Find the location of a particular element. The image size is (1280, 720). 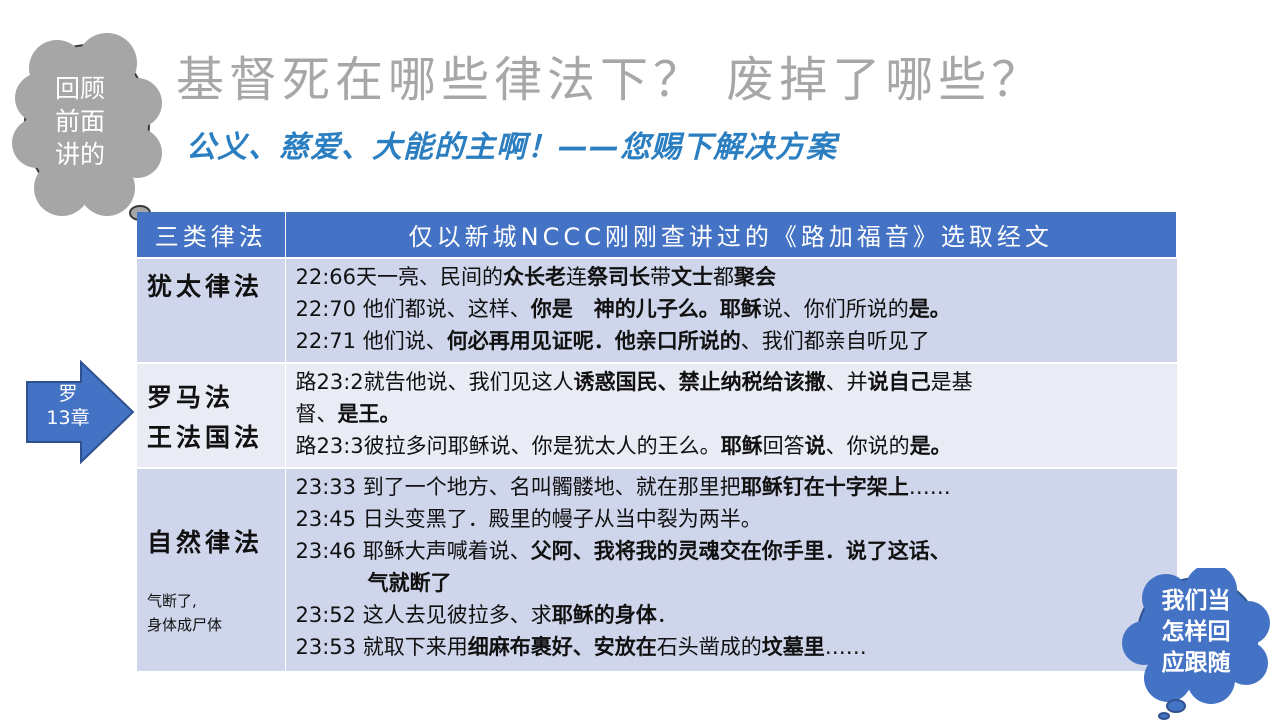

response-line-3: 应跟随 is located at coordinates (1196, 663).